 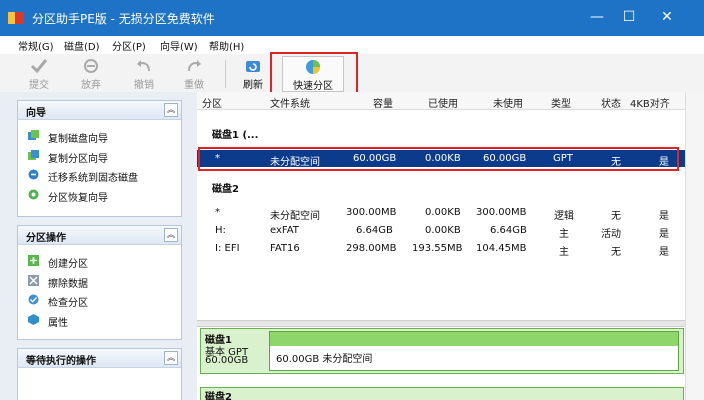 What do you see at coordinates (99, 110) in the screenshot?
I see `wizard-panel-header: 向导 ︽` at bounding box center [99, 110].